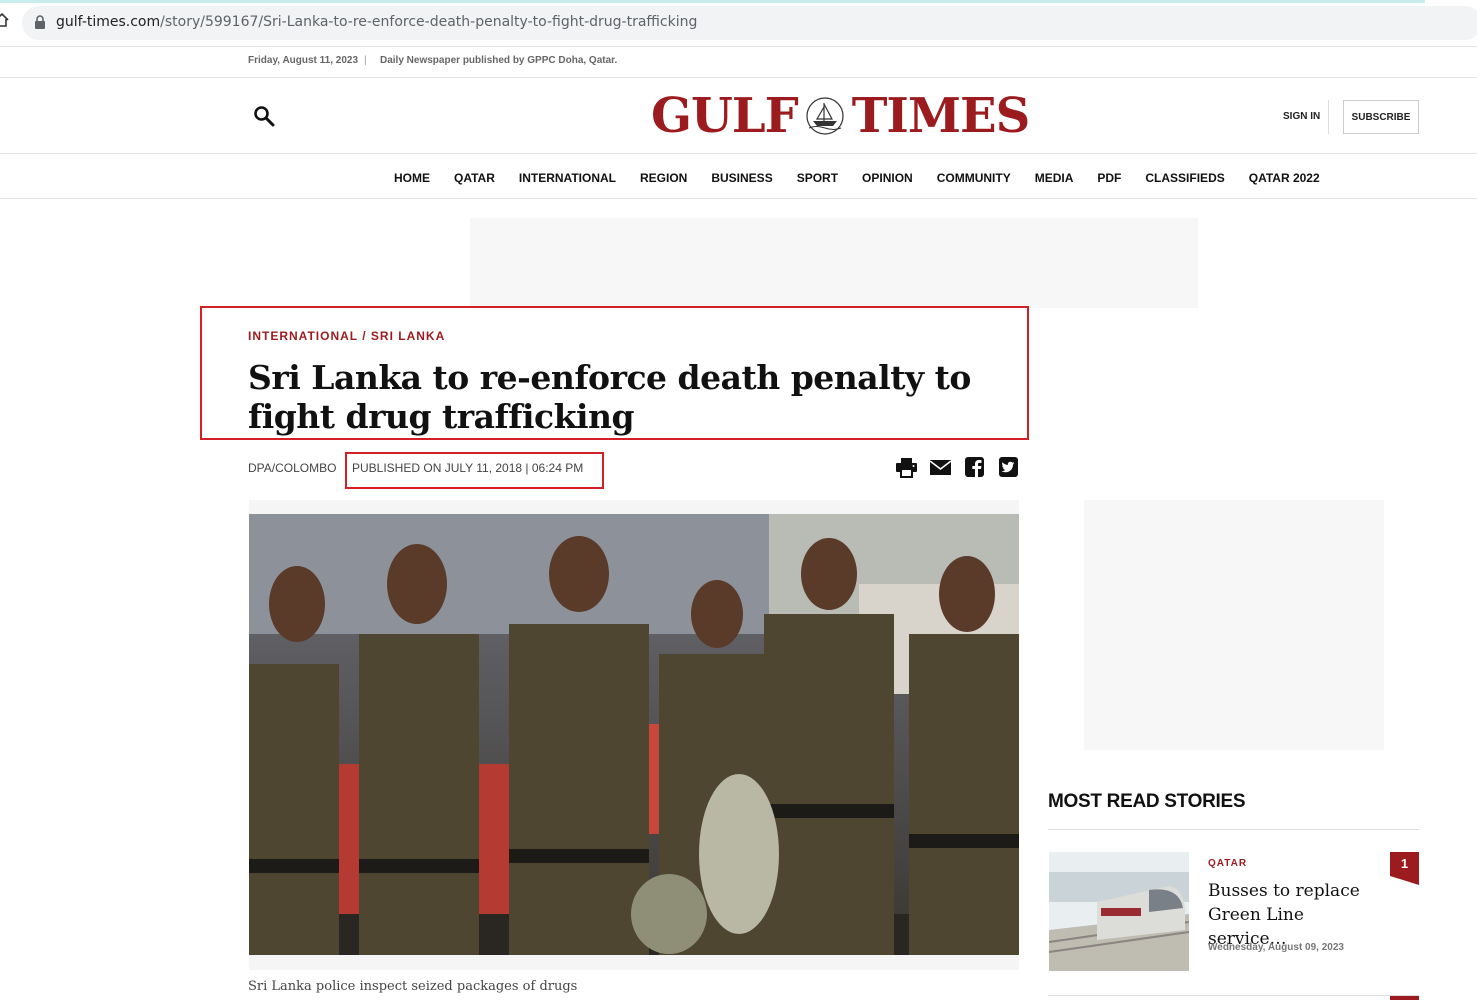  What do you see at coordinates (974, 467) in the screenshot?
I see `facebook-icon` at bounding box center [974, 467].